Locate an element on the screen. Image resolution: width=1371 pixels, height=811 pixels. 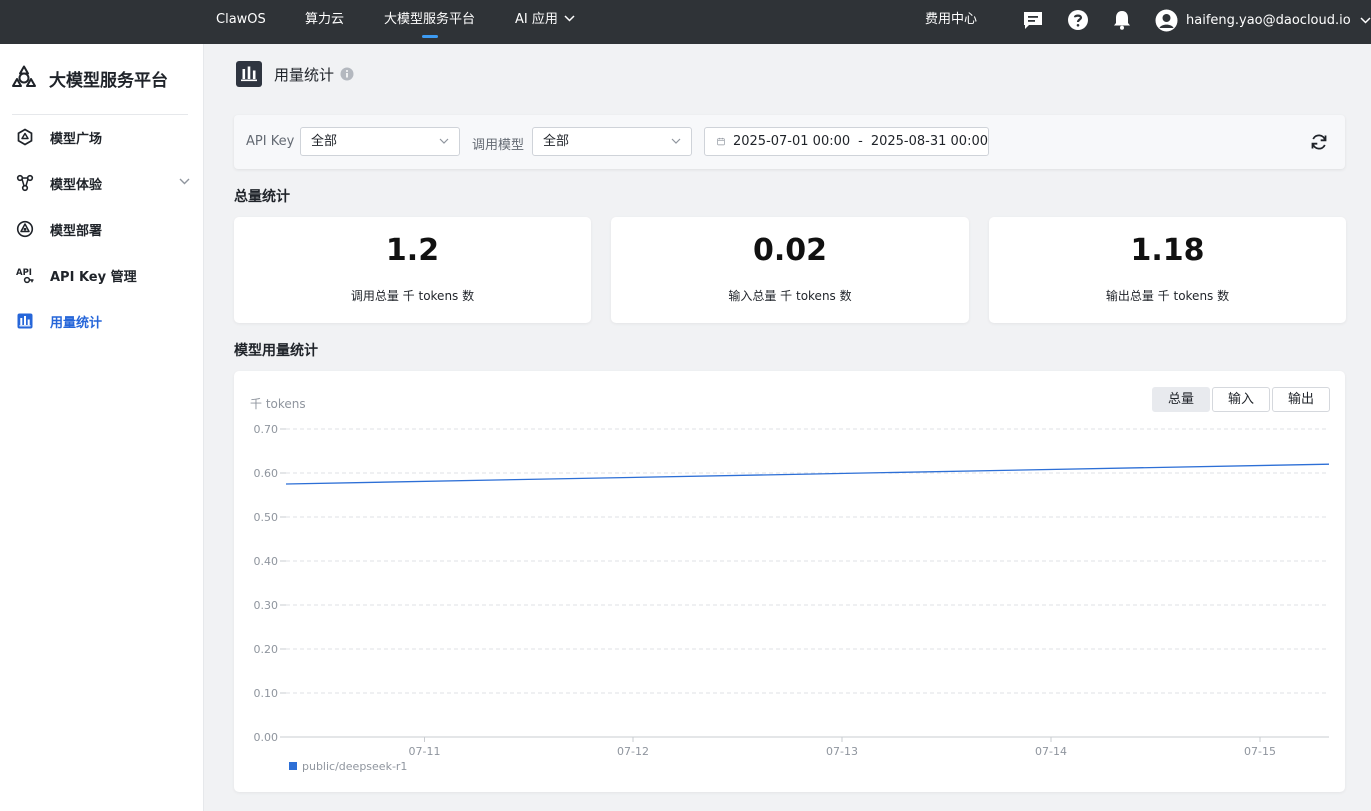
x-tick-label: 07-14 is located at coordinates (1051, 751).